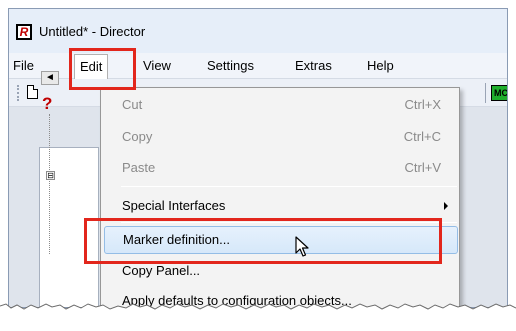 The width and height of the screenshot is (516, 331). Describe the element at coordinates (280, 206) in the screenshot. I see `menu-item-special-interfaces: Special Interfaces` at that location.